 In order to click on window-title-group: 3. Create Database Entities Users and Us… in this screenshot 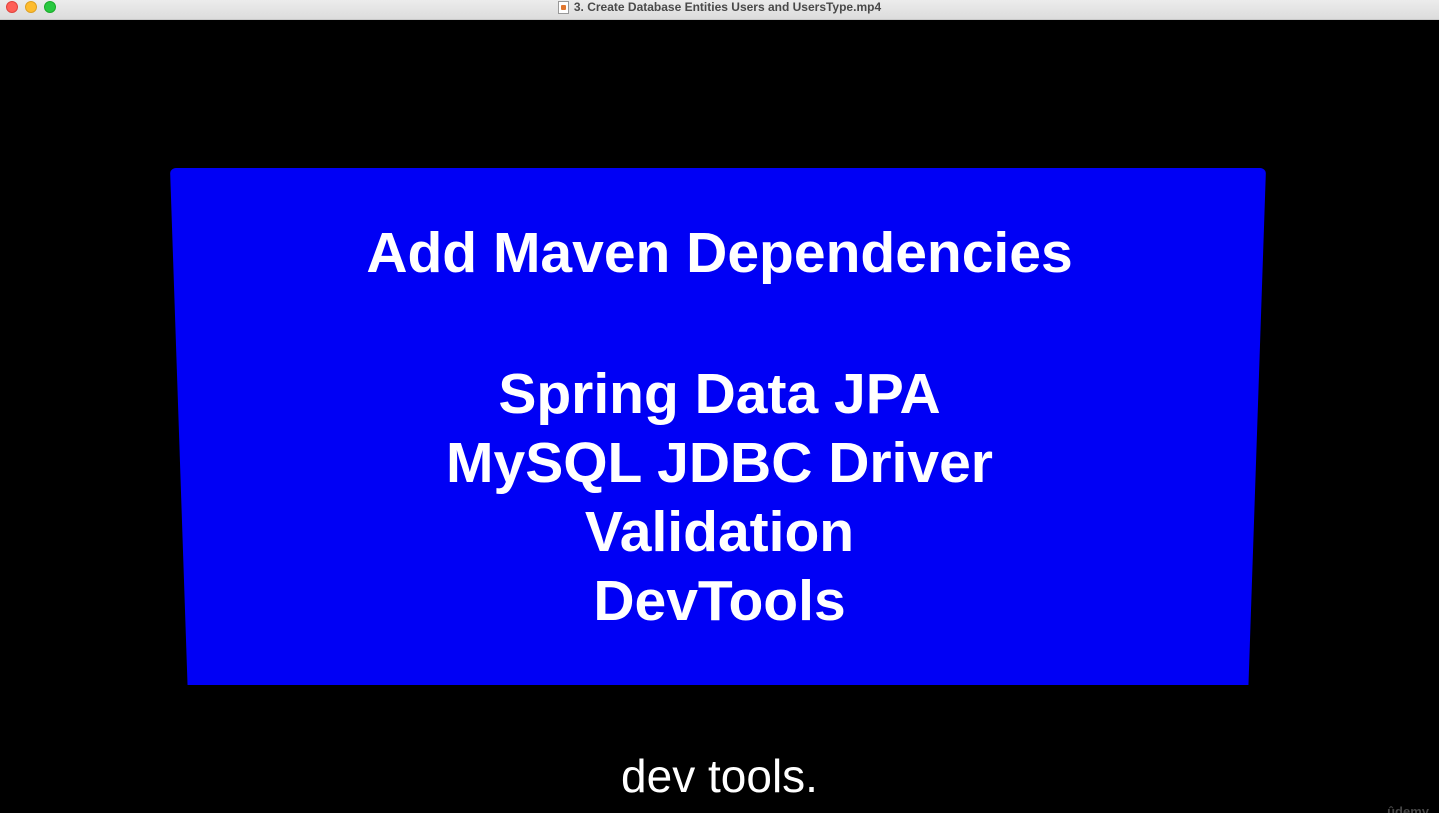, I will do `click(719, 7)`.